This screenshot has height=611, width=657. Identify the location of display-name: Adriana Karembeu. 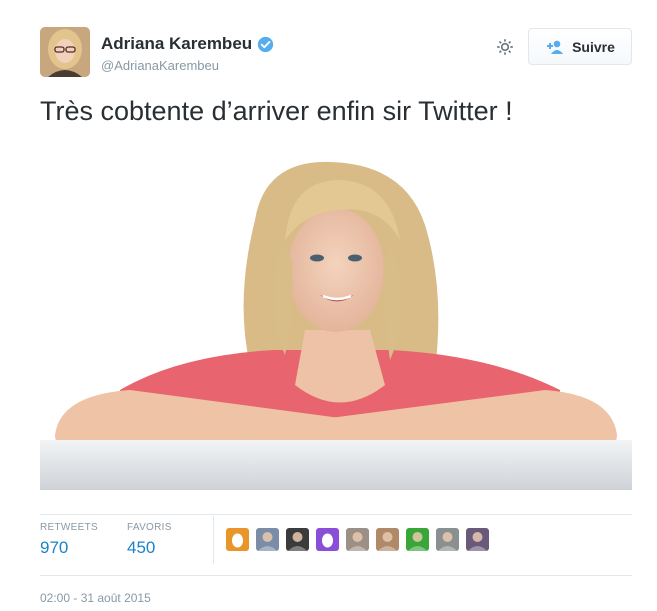
(176, 44).